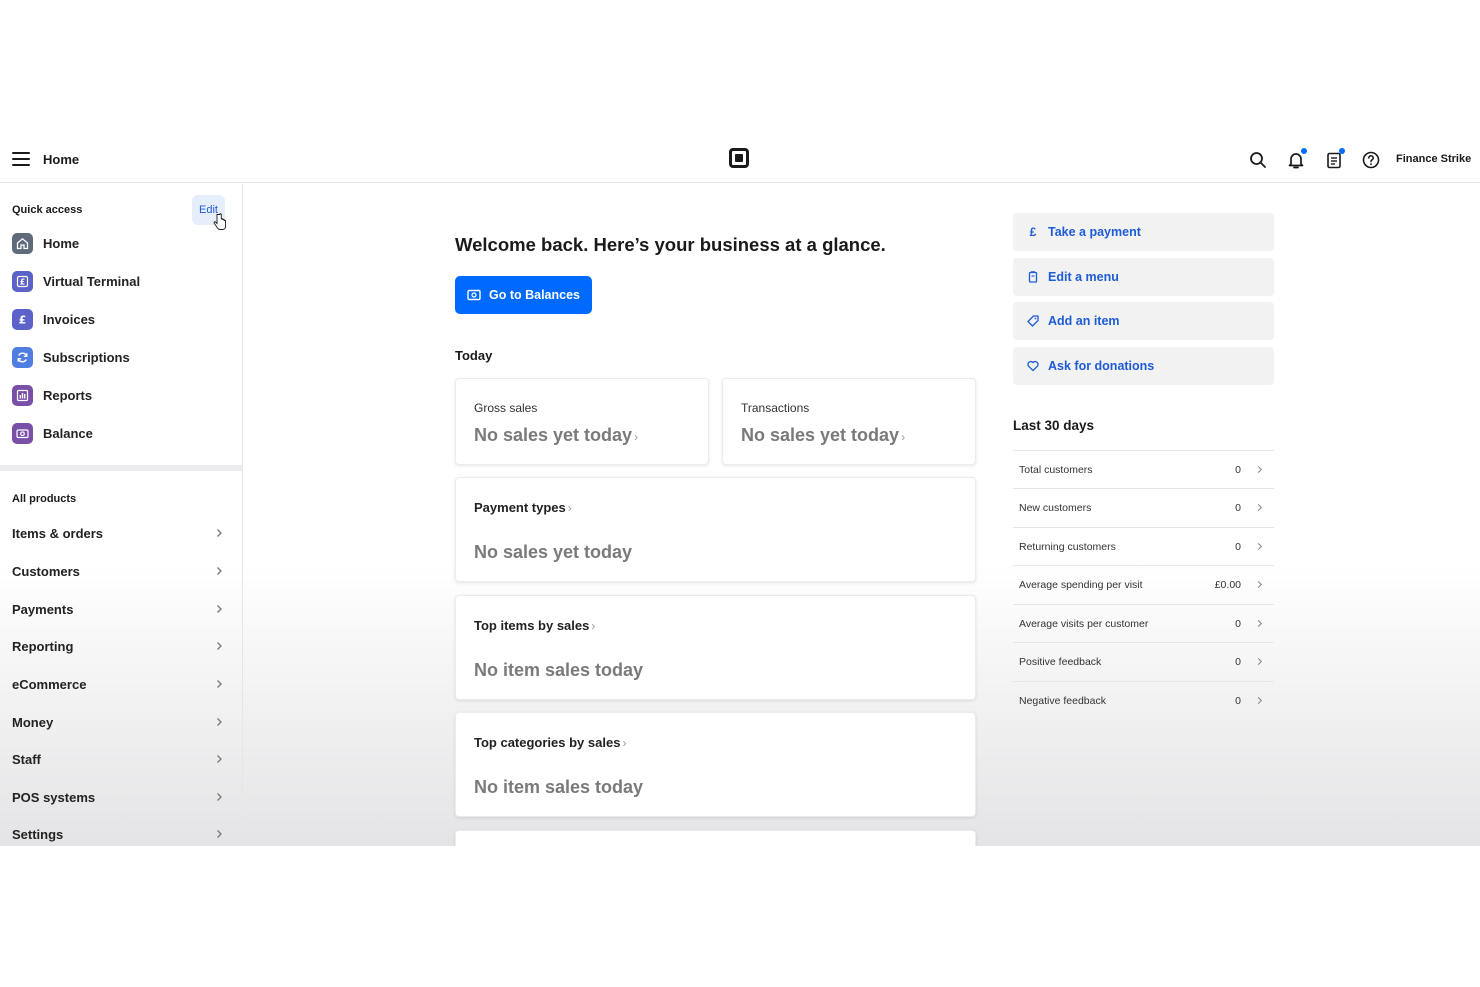  I want to click on action-label: Ask for donations, so click(1101, 366).